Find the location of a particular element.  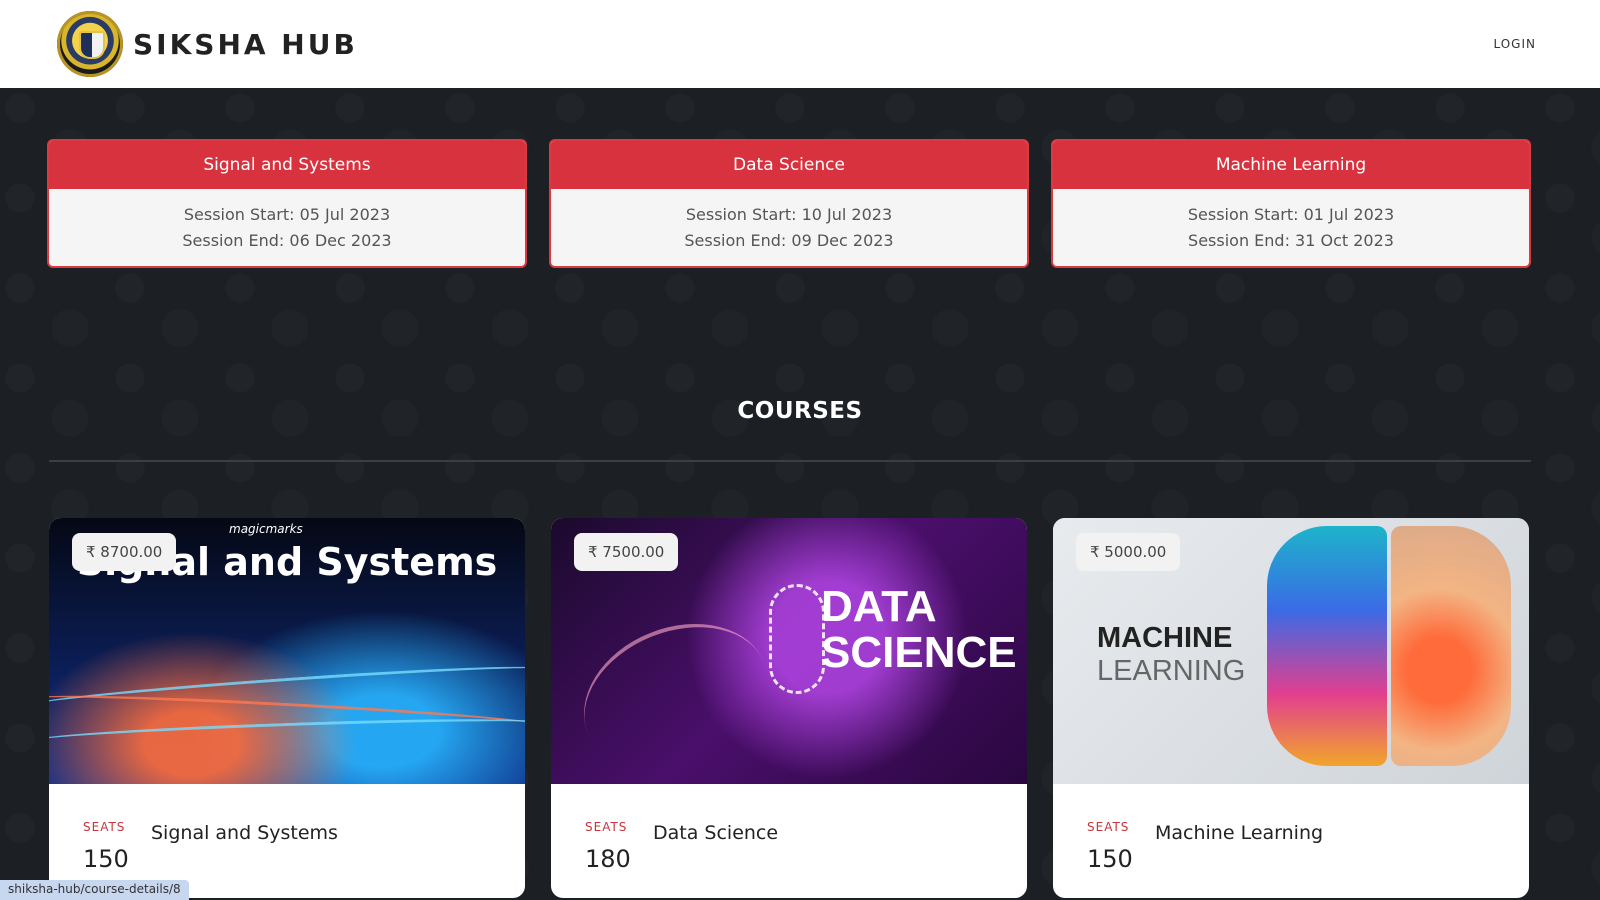

image-title-line1: DATA is located at coordinates (879, 606).